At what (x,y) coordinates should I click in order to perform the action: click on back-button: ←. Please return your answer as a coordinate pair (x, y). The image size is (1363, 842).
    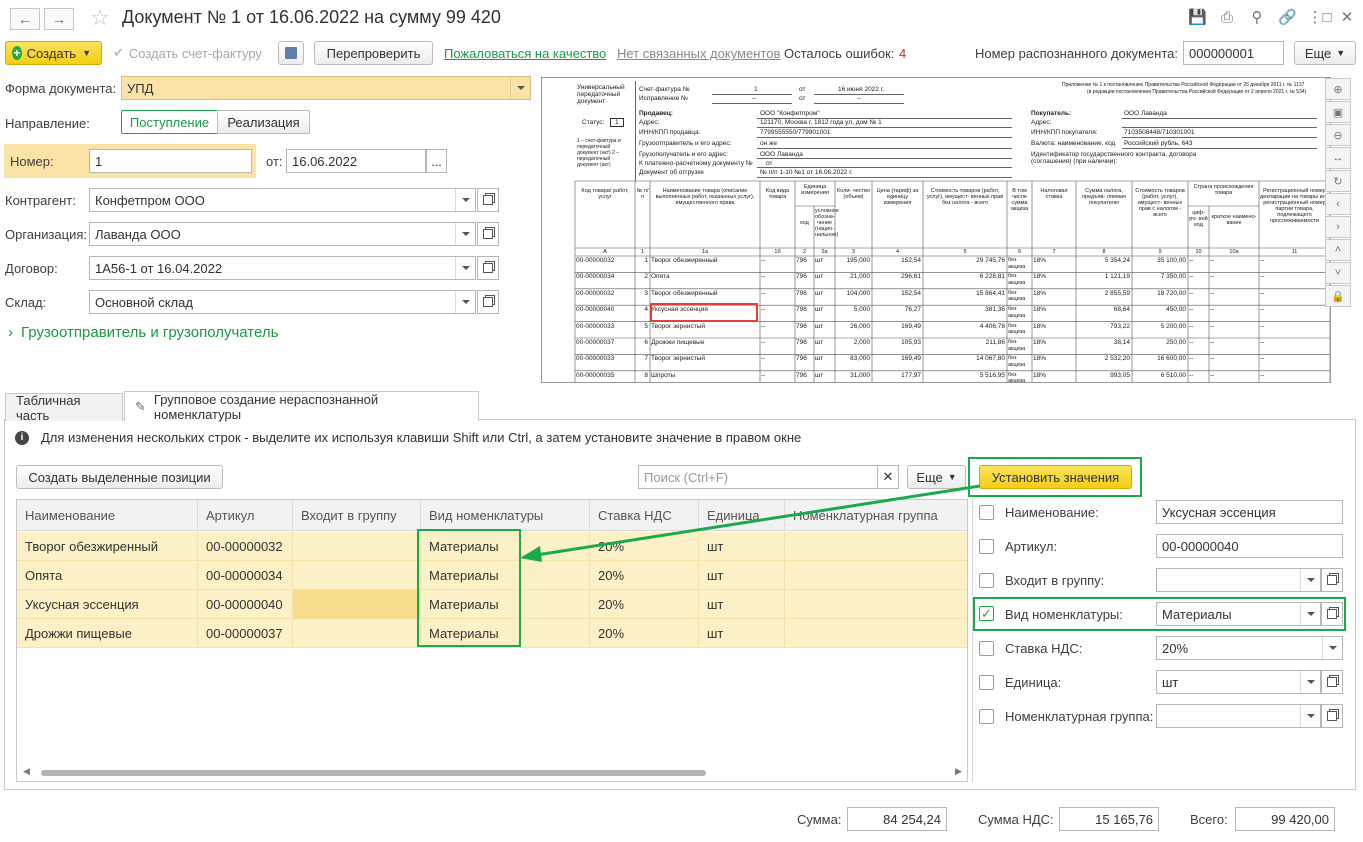
    Looking at the image, I should click on (25, 19).